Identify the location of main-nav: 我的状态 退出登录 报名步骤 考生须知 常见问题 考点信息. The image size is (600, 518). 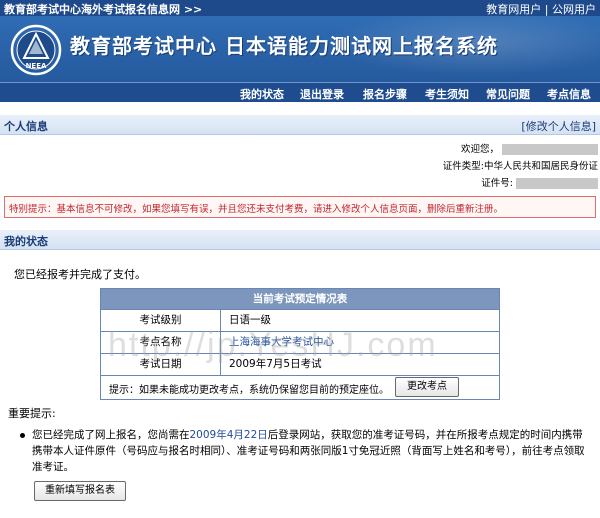
(300, 92).